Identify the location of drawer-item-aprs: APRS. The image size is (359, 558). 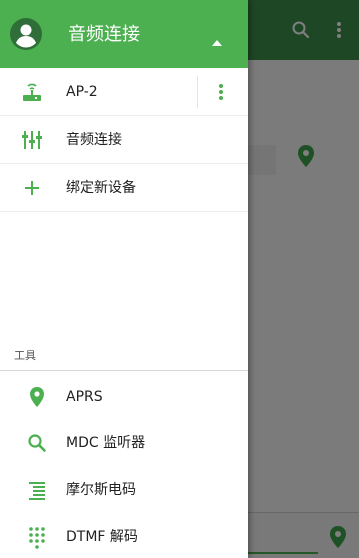
(124, 397).